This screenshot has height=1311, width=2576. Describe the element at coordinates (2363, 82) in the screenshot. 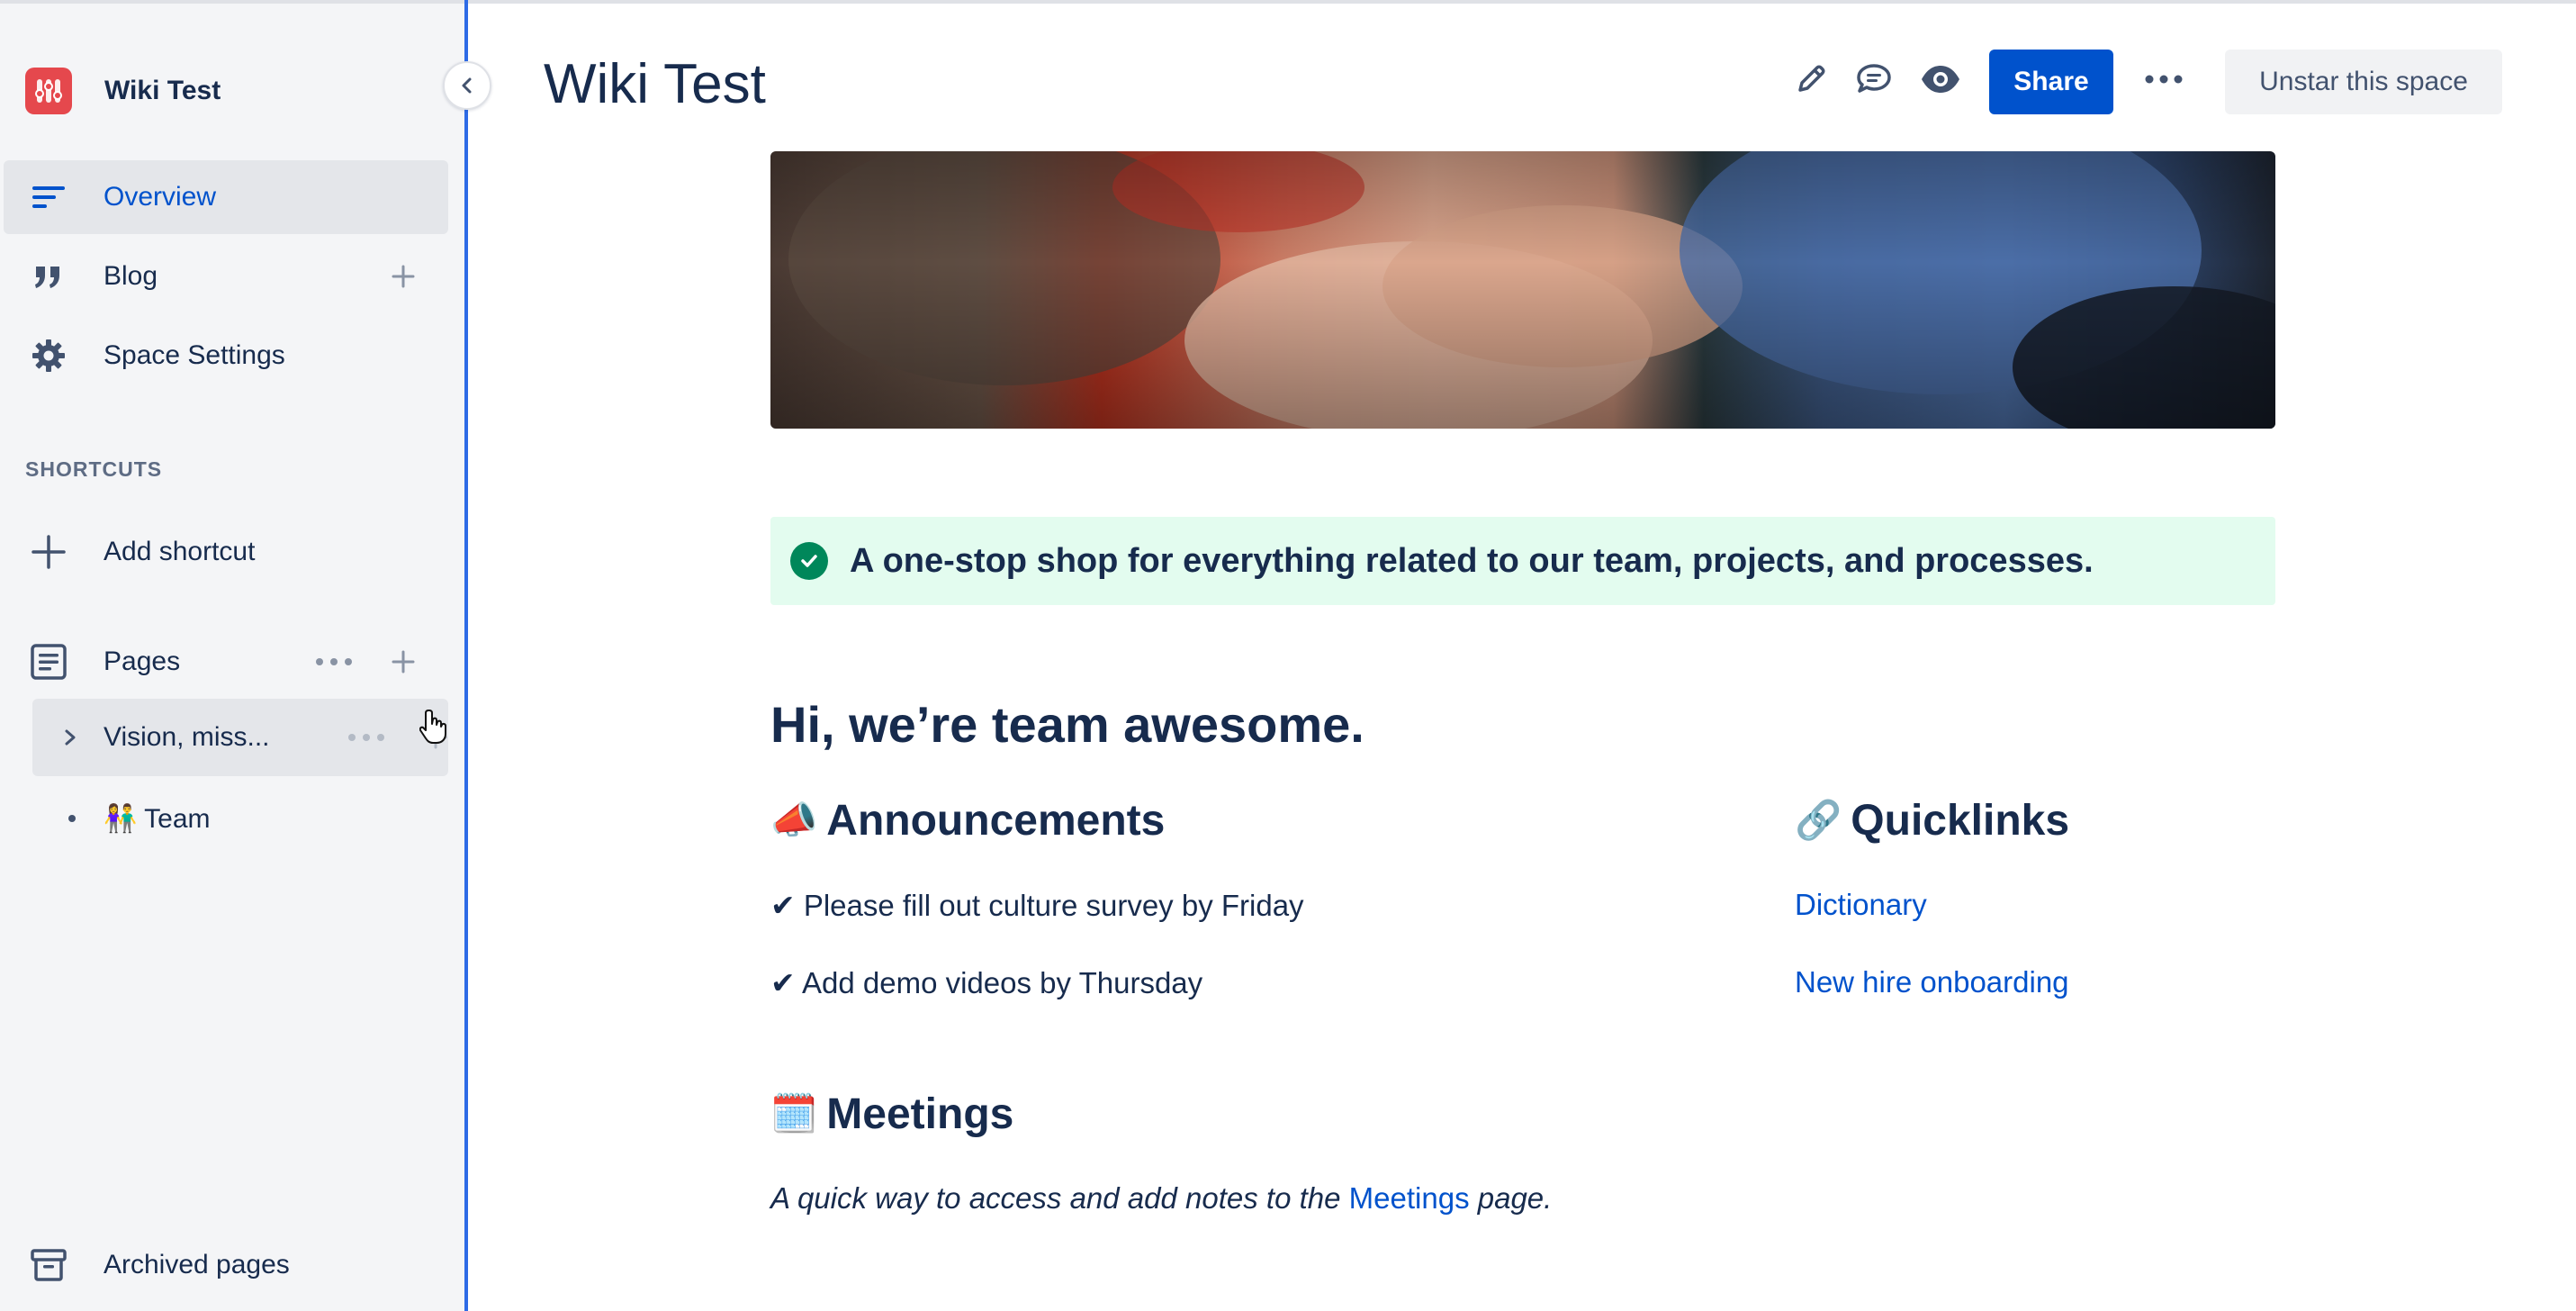

I see `unstar-space-button: Unstar this space` at that location.